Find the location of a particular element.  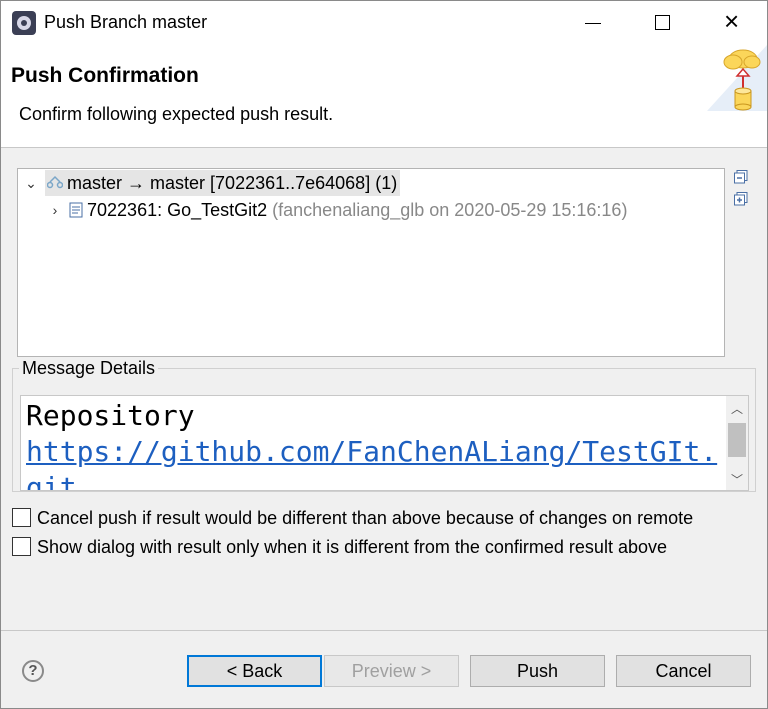

branch-sync-icon is located at coordinates (55, 182).